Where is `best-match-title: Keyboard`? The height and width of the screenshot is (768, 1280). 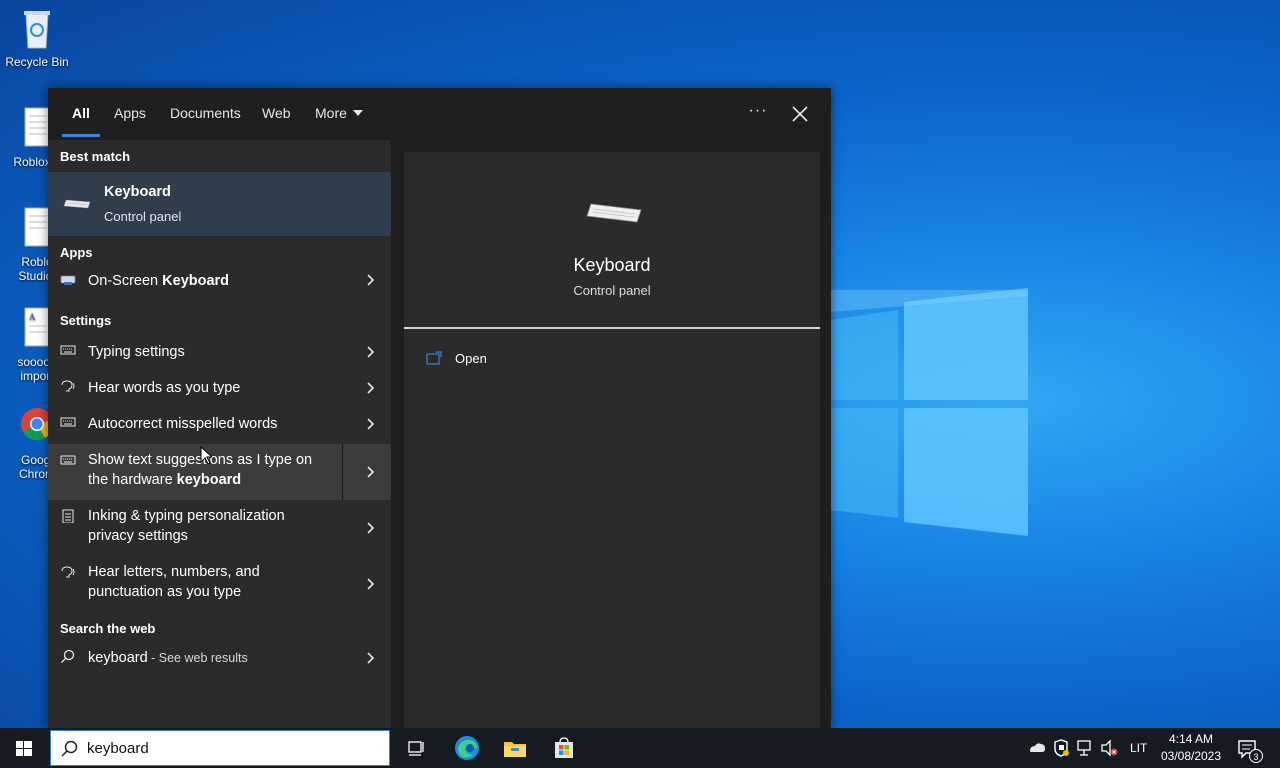 best-match-title: Keyboard is located at coordinates (137, 192).